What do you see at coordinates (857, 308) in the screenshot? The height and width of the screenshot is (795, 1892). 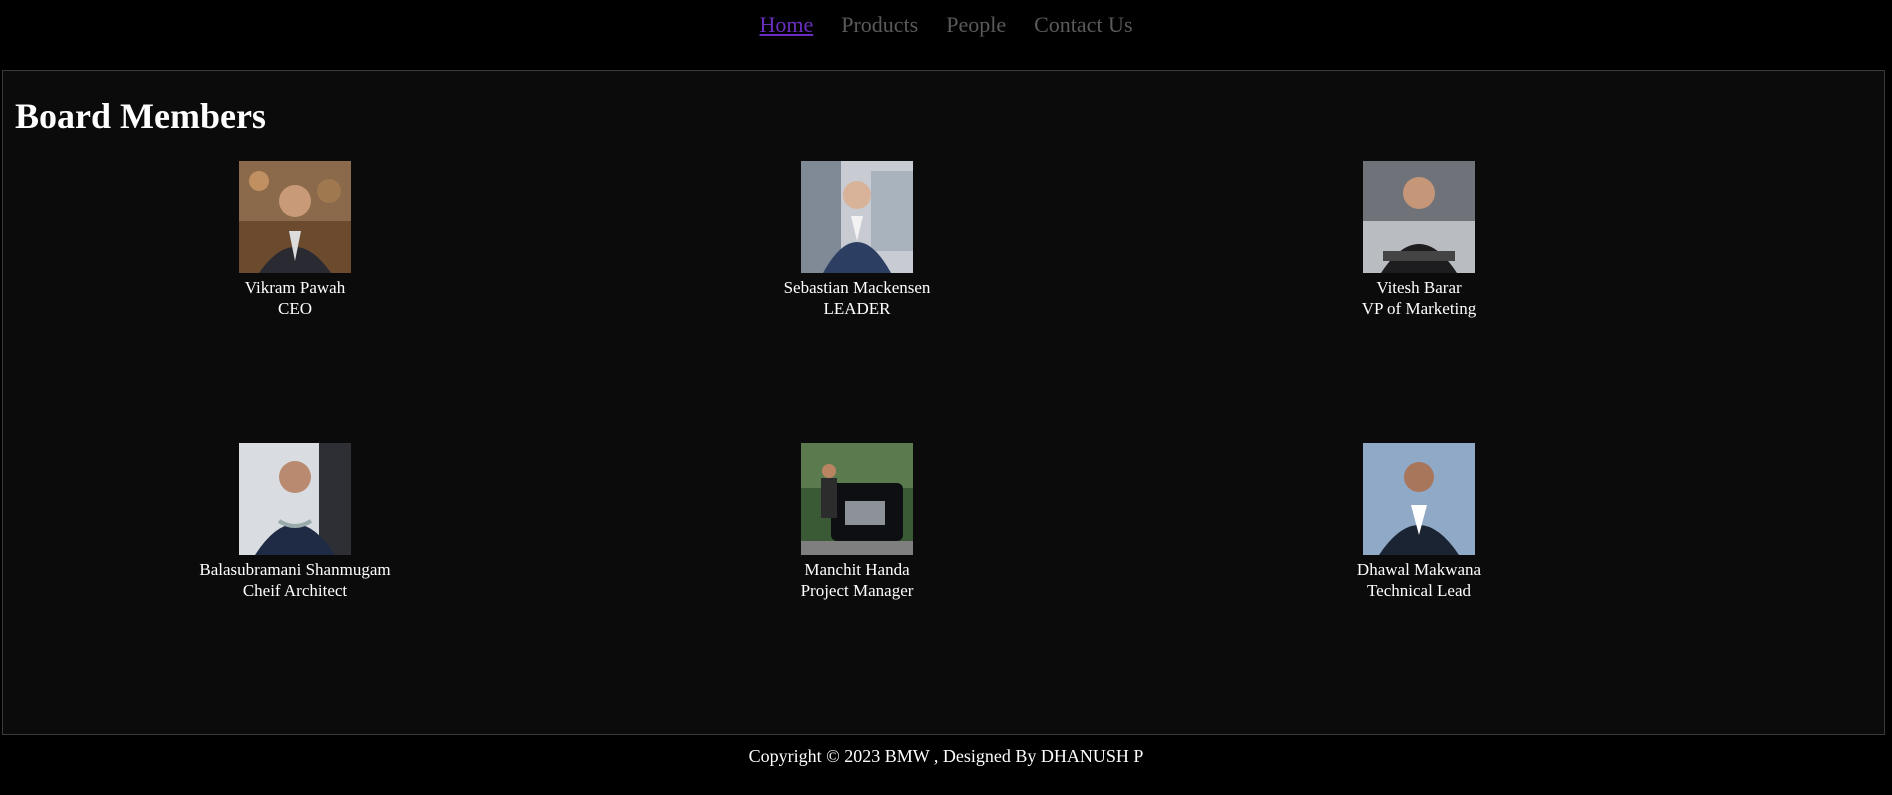 I see `member-role: LEADER` at bounding box center [857, 308].